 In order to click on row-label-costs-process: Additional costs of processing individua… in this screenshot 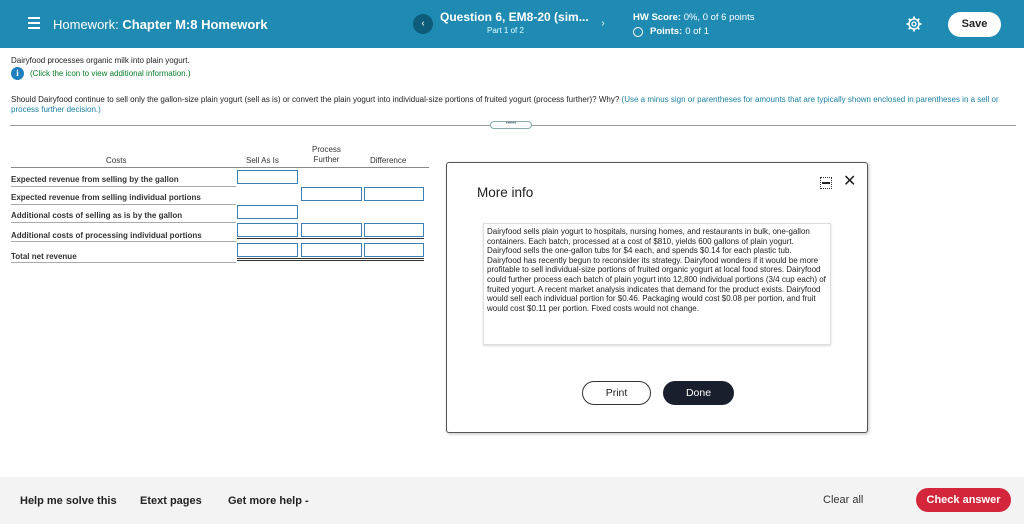, I will do `click(106, 235)`.